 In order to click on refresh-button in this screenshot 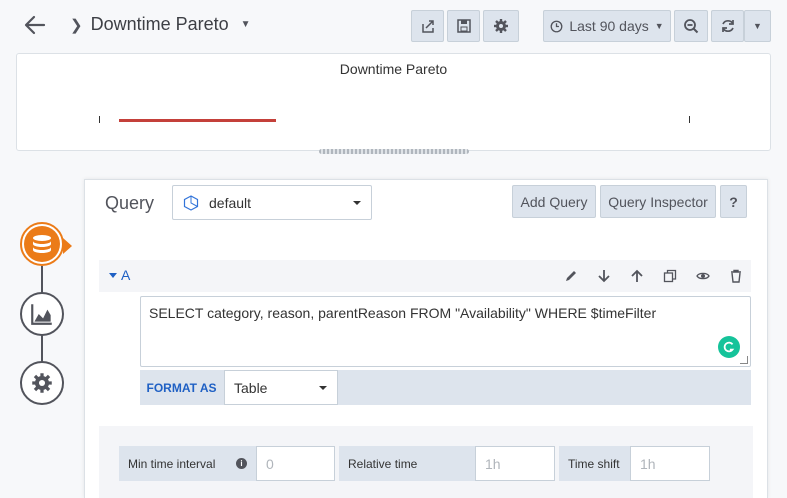, I will do `click(727, 26)`.